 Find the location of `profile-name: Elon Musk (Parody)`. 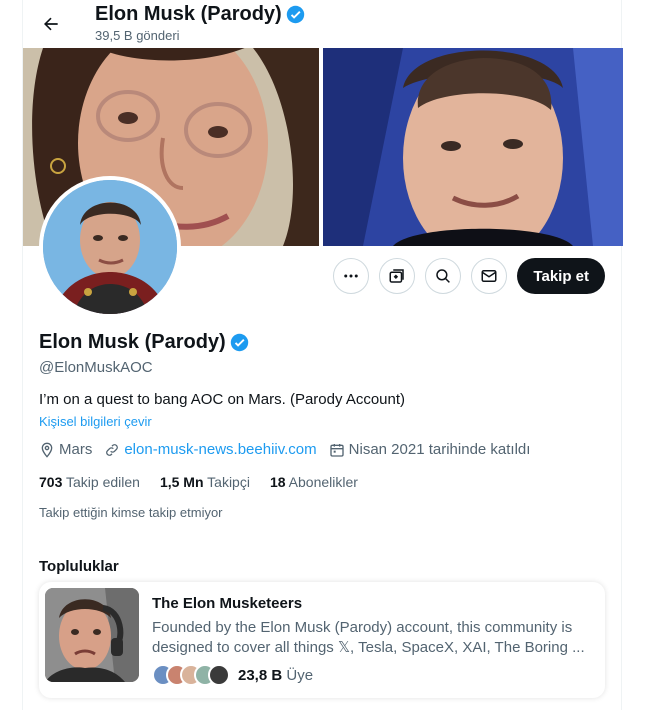

profile-name: Elon Musk (Parody) is located at coordinates (144, 342).